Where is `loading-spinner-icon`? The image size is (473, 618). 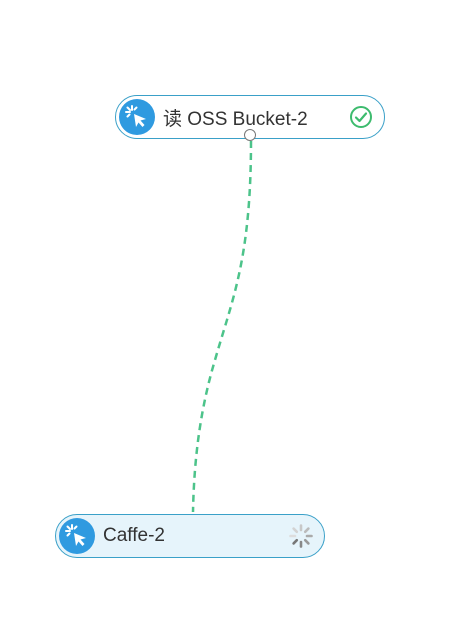 loading-spinner-icon is located at coordinates (301, 536).